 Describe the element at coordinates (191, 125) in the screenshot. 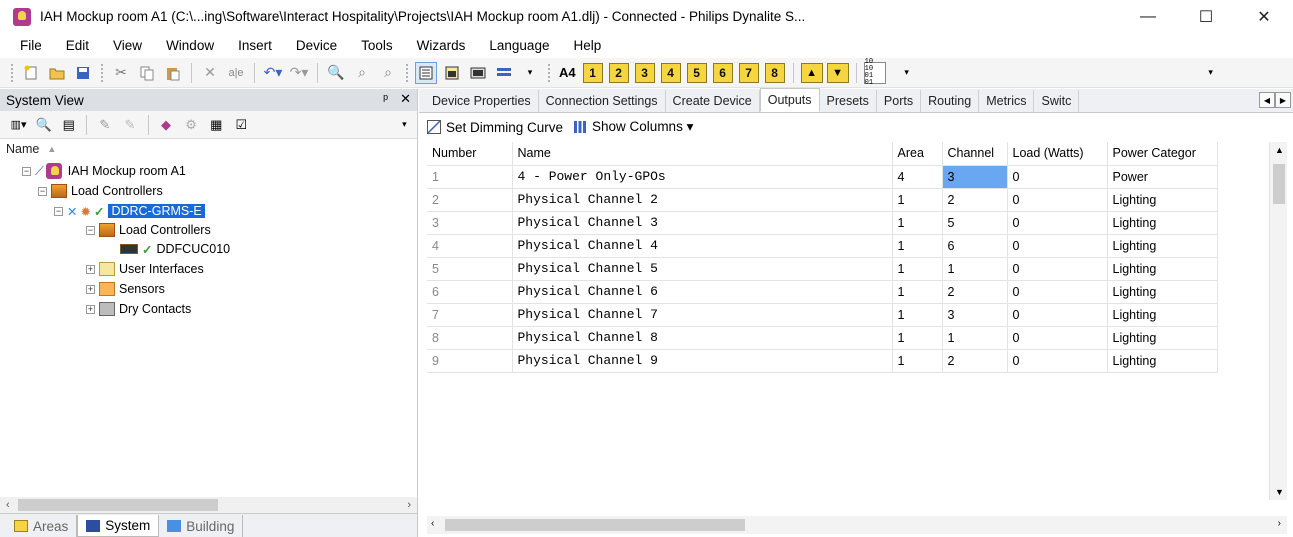

I see `network-icon: ⚙` at that location.